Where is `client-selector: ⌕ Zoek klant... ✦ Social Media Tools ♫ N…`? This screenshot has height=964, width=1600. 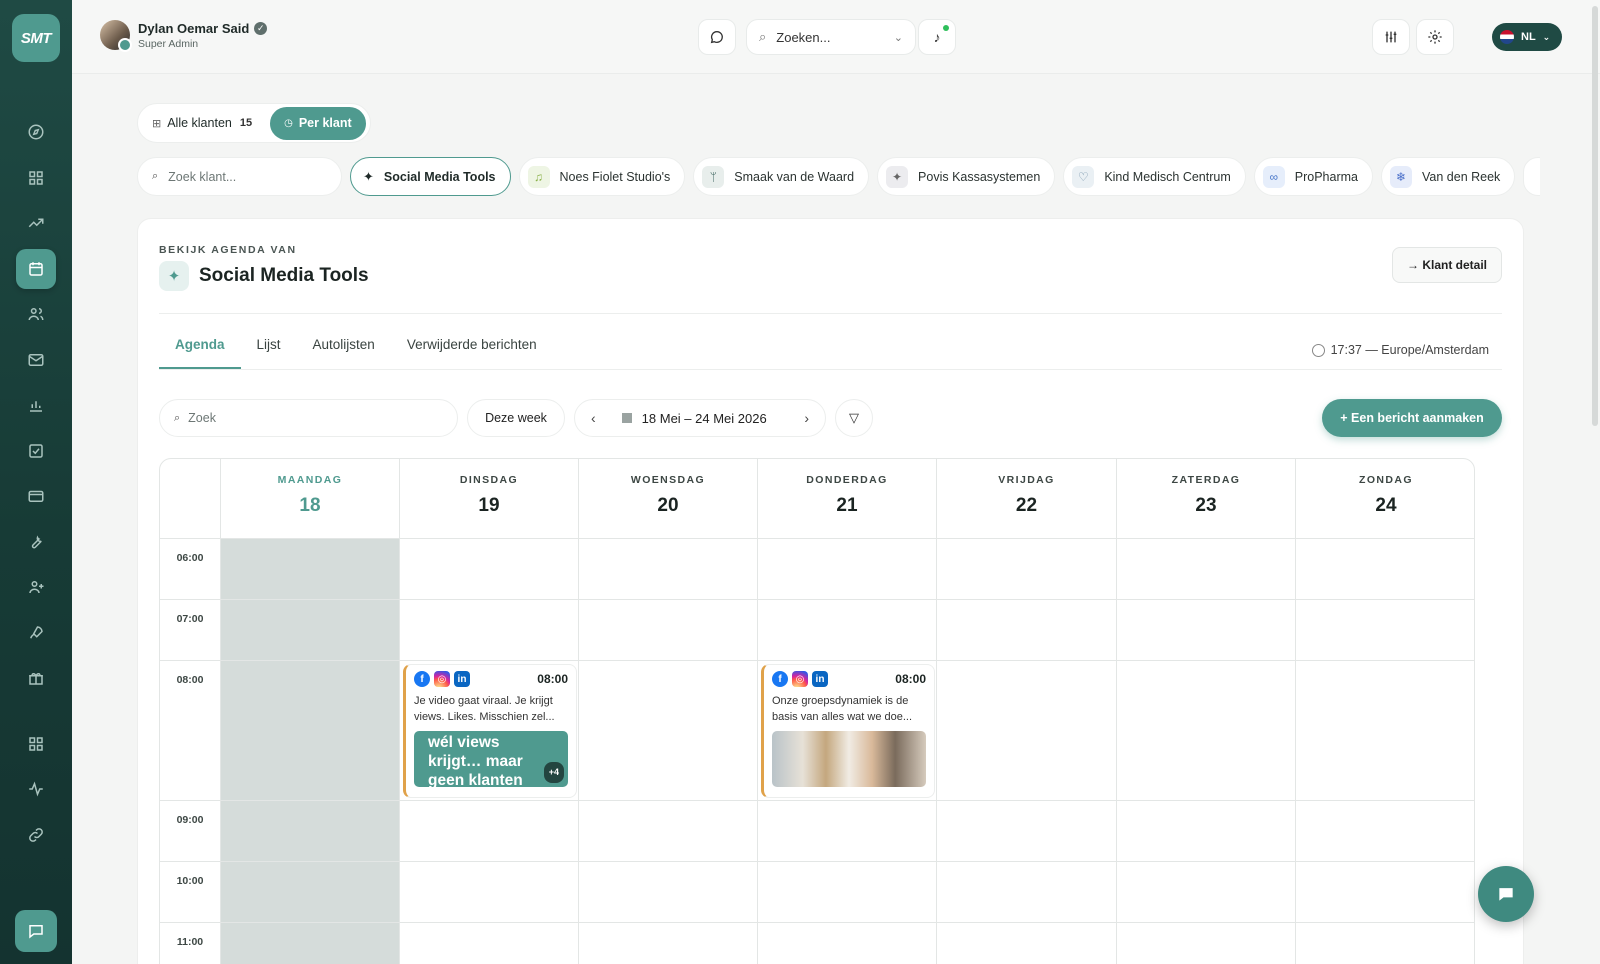 client-selector: ⌕ Zoek klant... ✦ Social Media Tools ♫ N… is located at coordinates (838, 177).